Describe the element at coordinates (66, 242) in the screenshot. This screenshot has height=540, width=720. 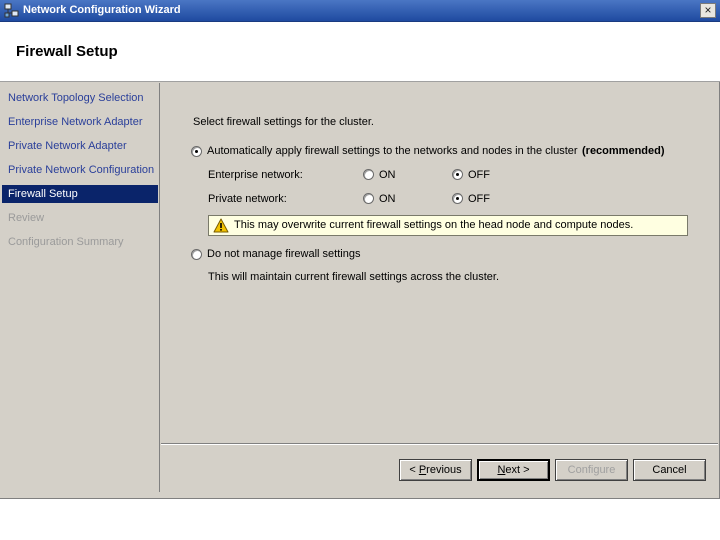
I see `sidebar-item-configuration-summary: Configuration Summary` at that location.